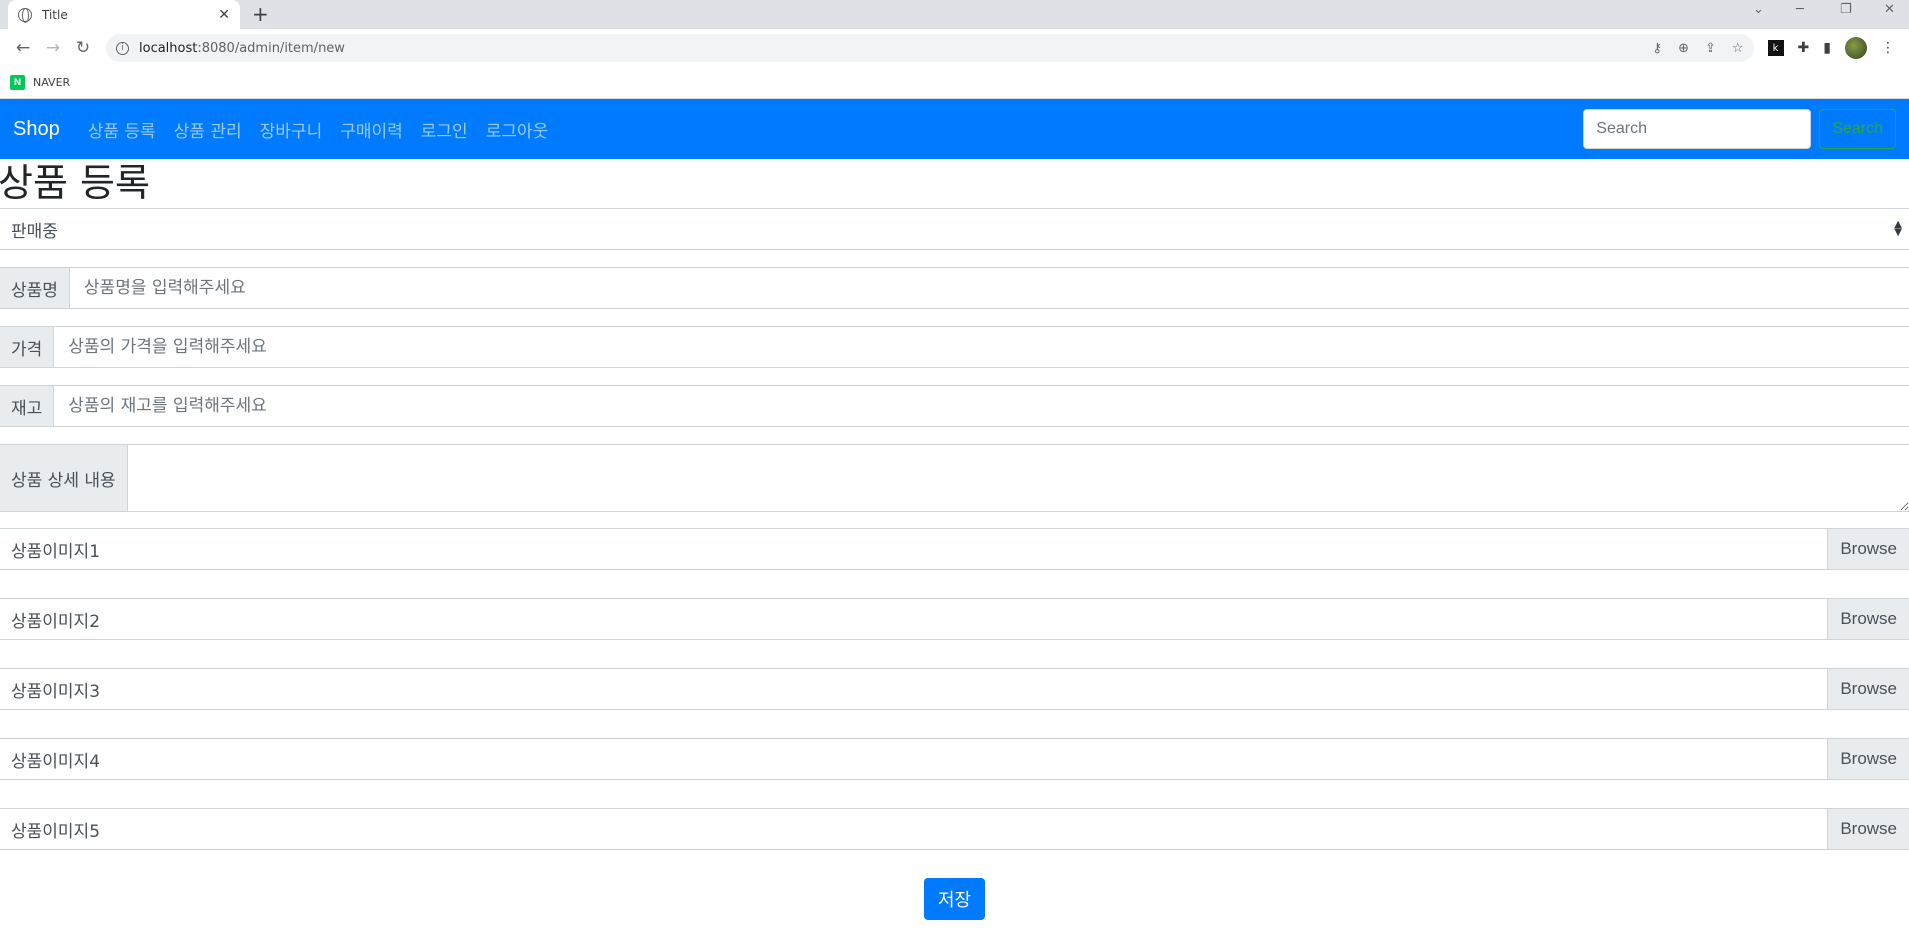  I want to click on stock-input, so click(981, 406).